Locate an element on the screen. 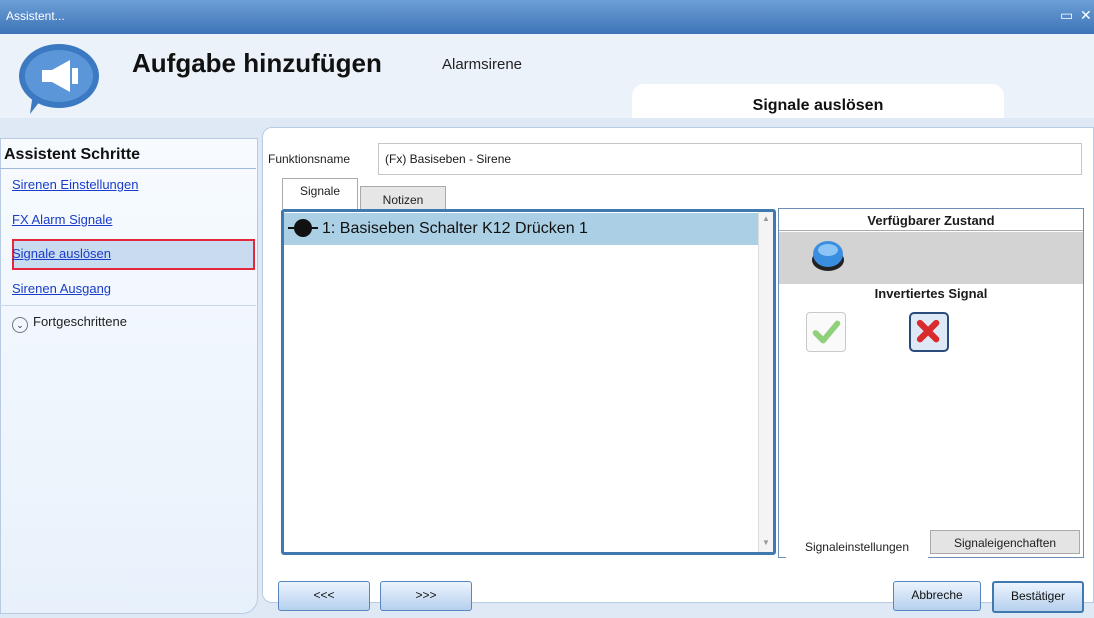  advanced-label: Fortgeschrittene is located at coordinates (80, 321).